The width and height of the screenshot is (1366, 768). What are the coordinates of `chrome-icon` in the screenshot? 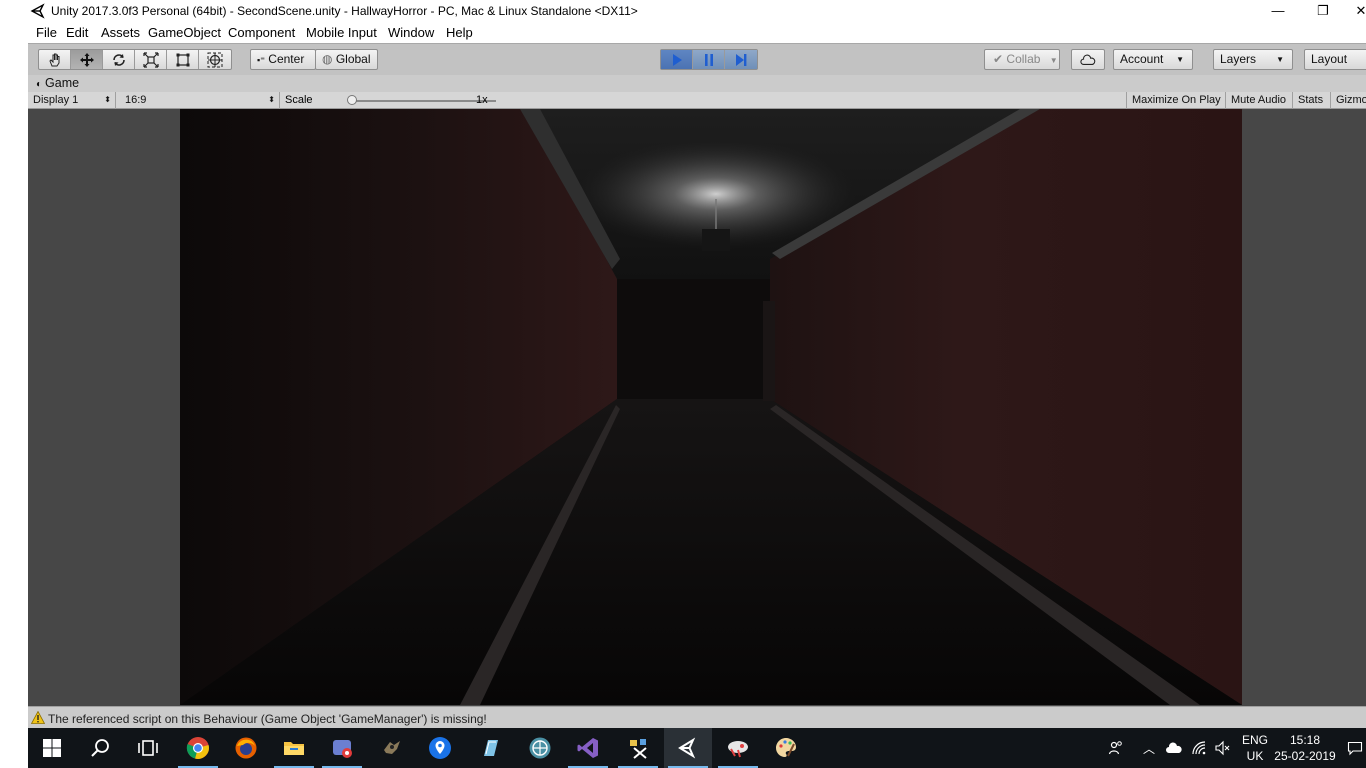 It's located at (197, 748).